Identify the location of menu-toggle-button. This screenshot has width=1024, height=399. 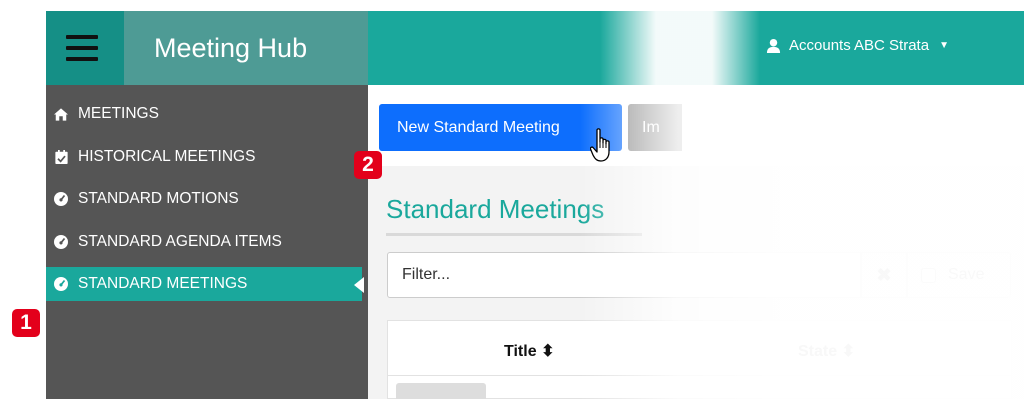
(85, 48).